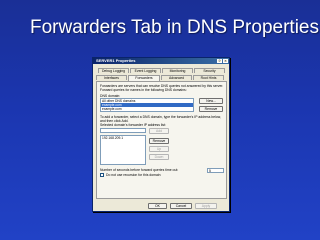 This screenshot has height=240, width=320. I want to click on ip-address-field, so click(123, 130).